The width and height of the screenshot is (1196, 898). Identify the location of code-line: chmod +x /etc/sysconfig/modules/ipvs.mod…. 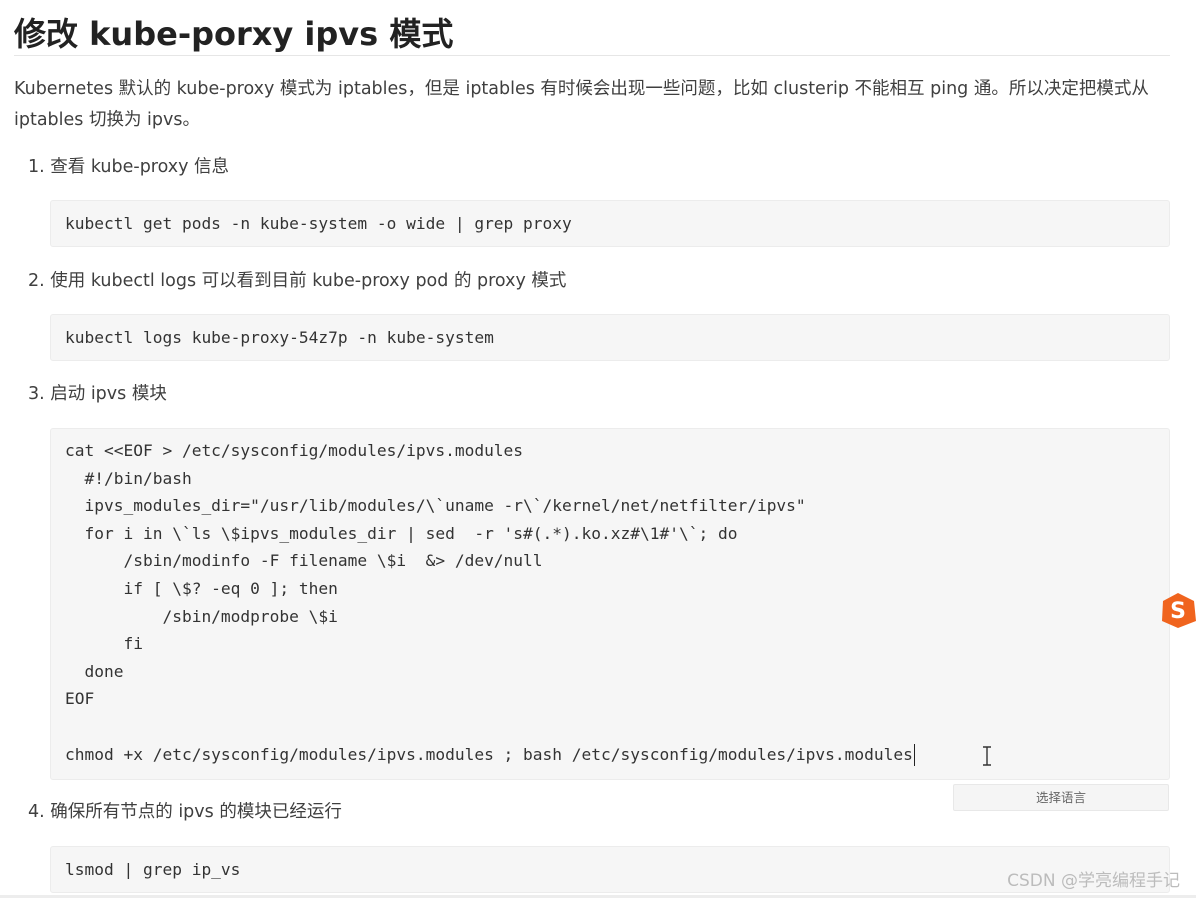
(489, 754).